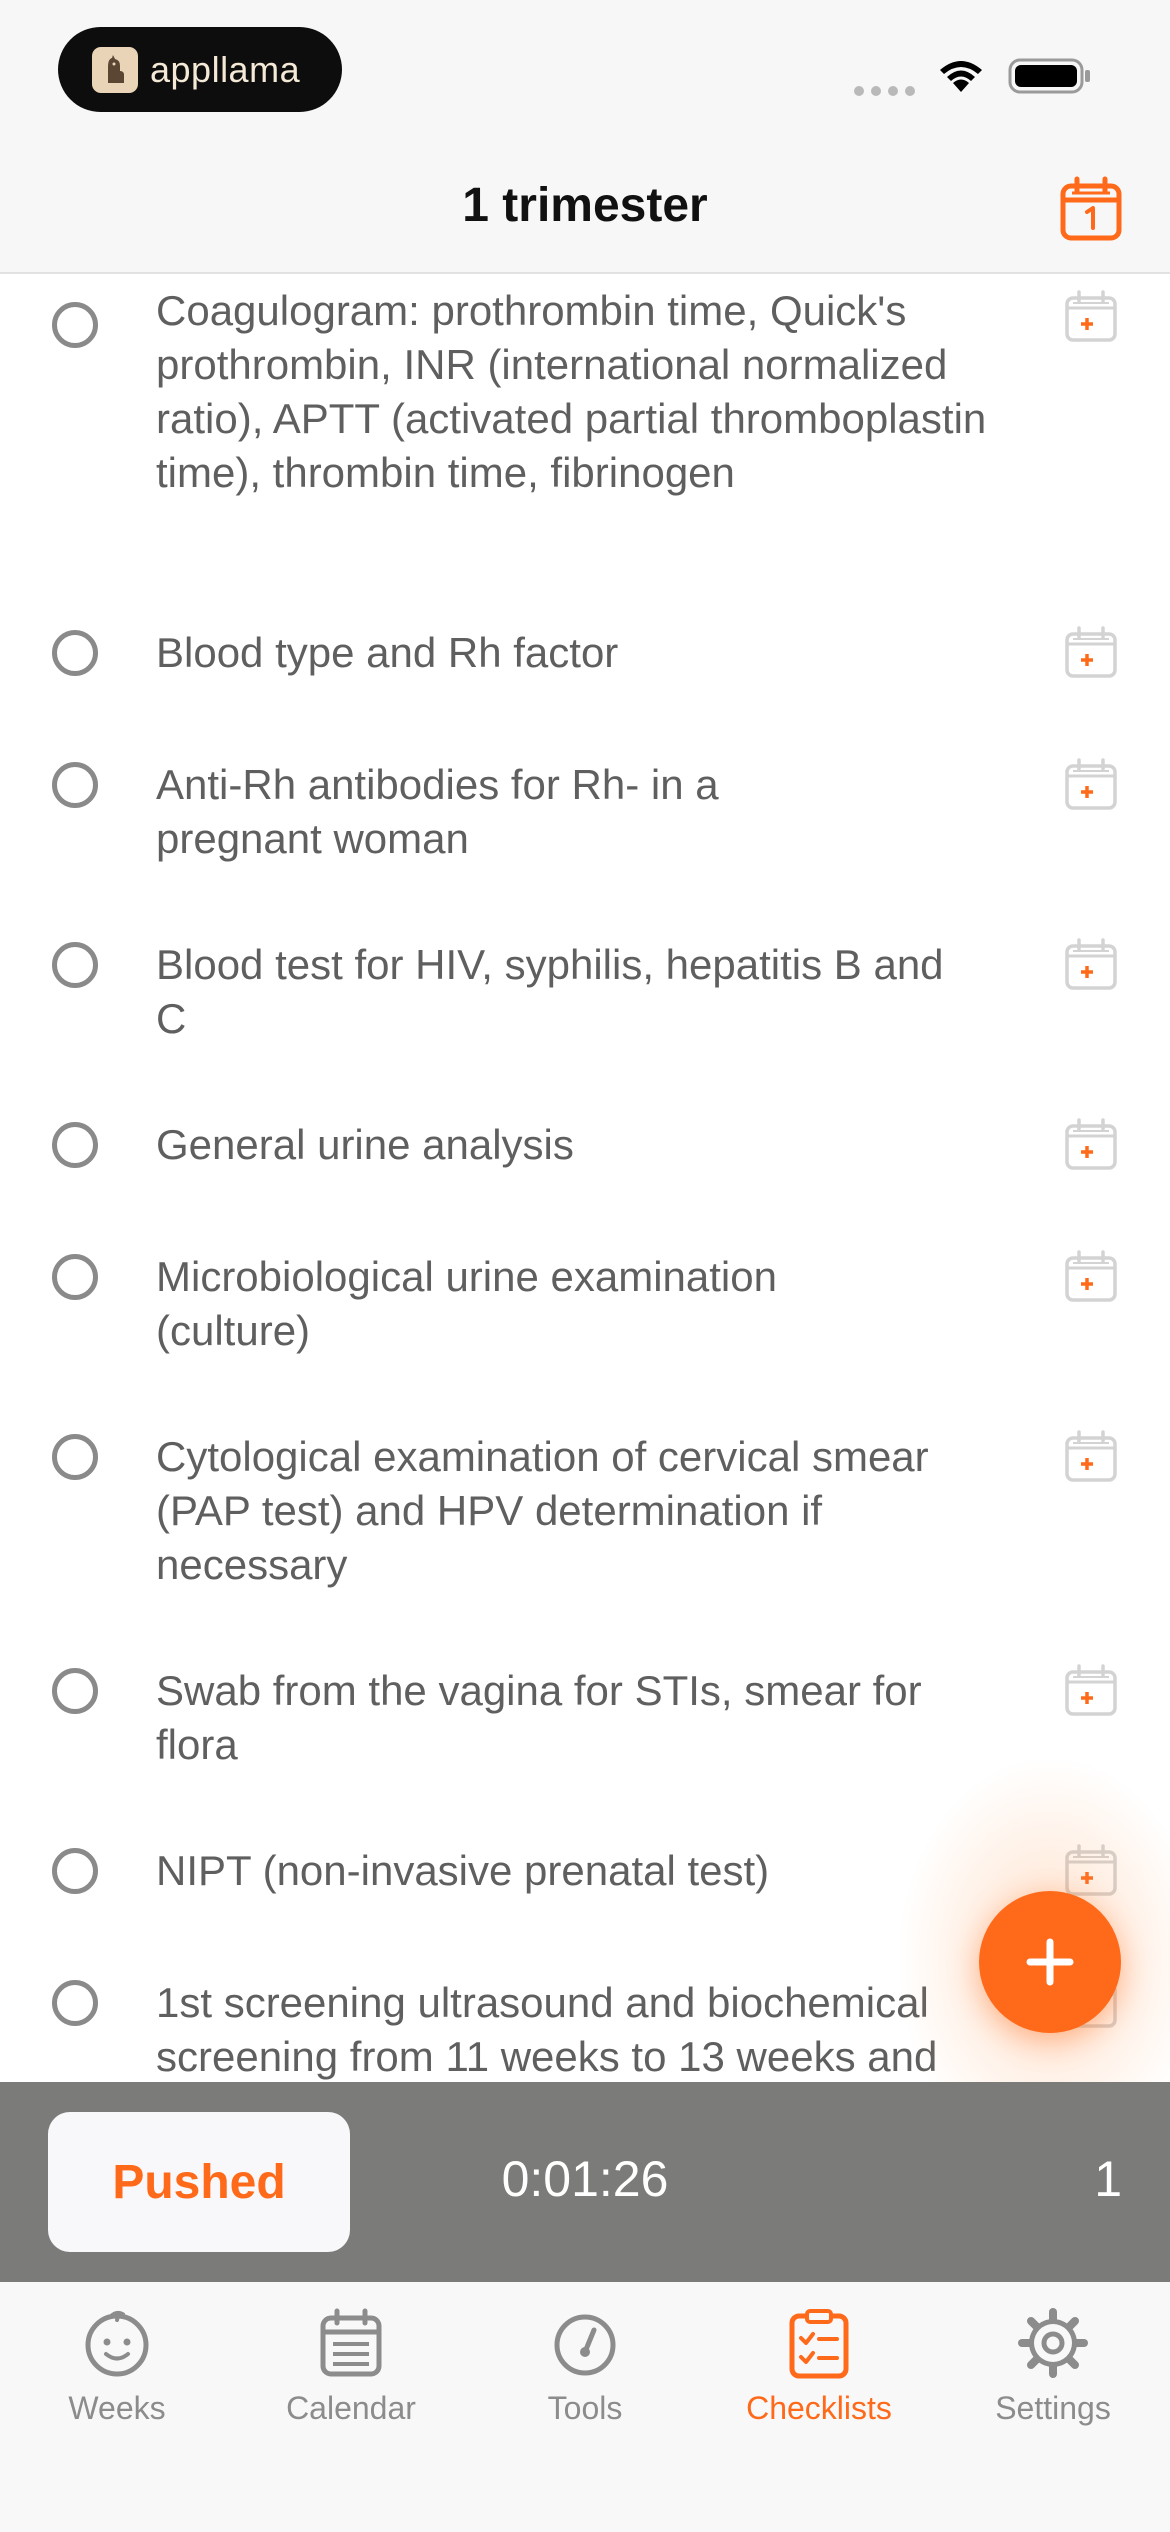  What do you see at coordinates (961, 76) in the screenshot?
I see `wifi-icon` at bounding box center [961, 76].